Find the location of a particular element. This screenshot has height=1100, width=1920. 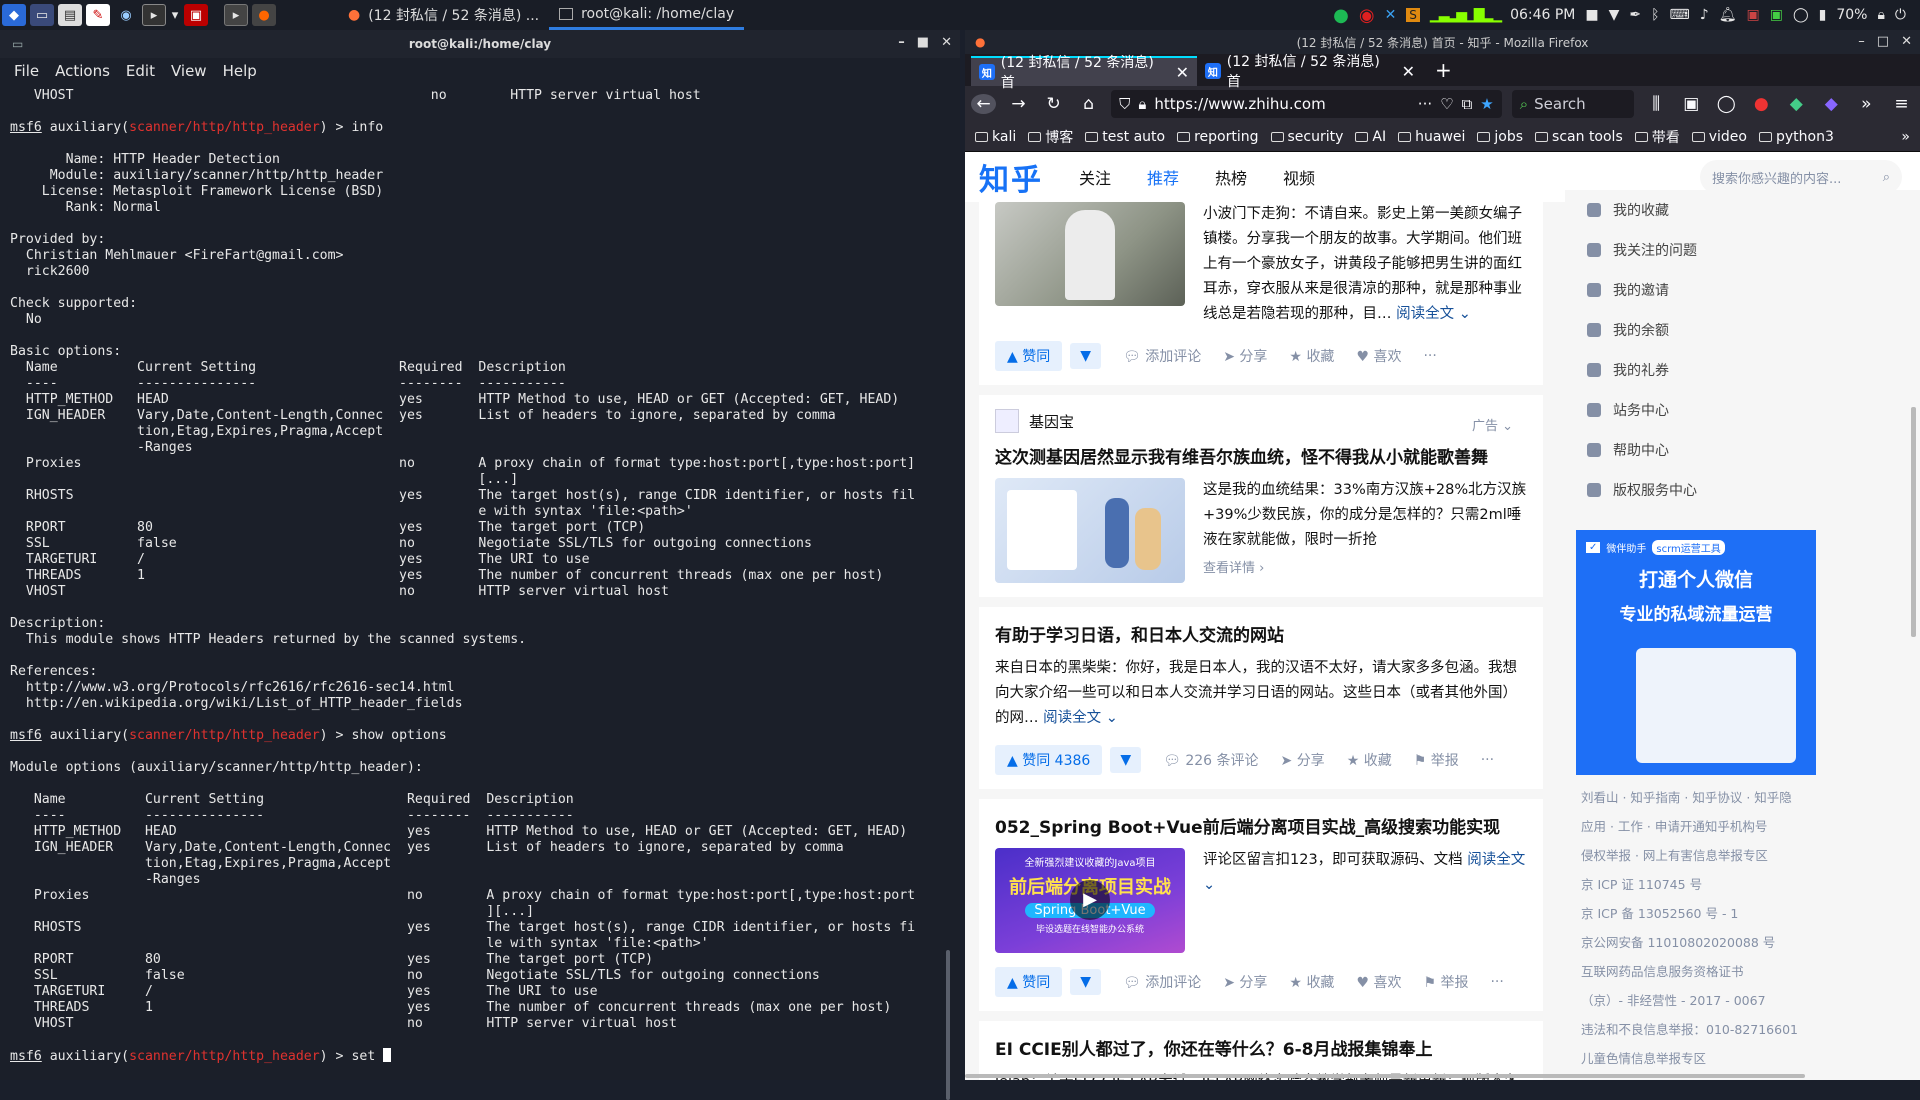

search-icon: ⌕ is located at coordinates (1886, 177).